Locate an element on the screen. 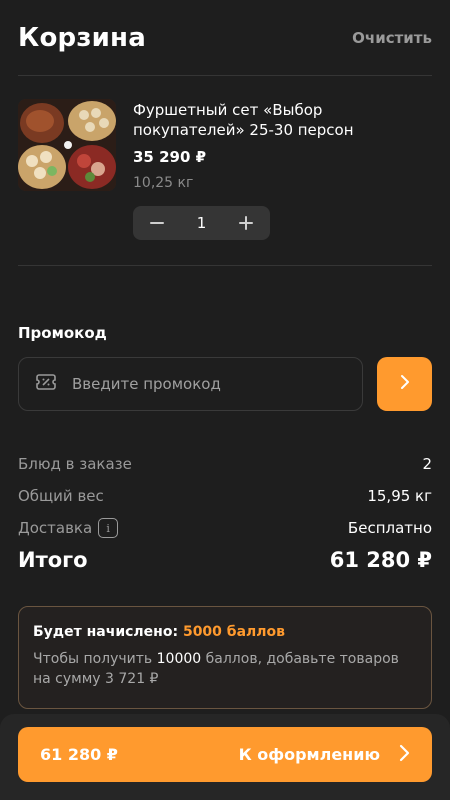 Image resolution: width=450 pixels, height=800 pixels. dishes-label: Блюд в заказе is located at coordinates (75, 464).